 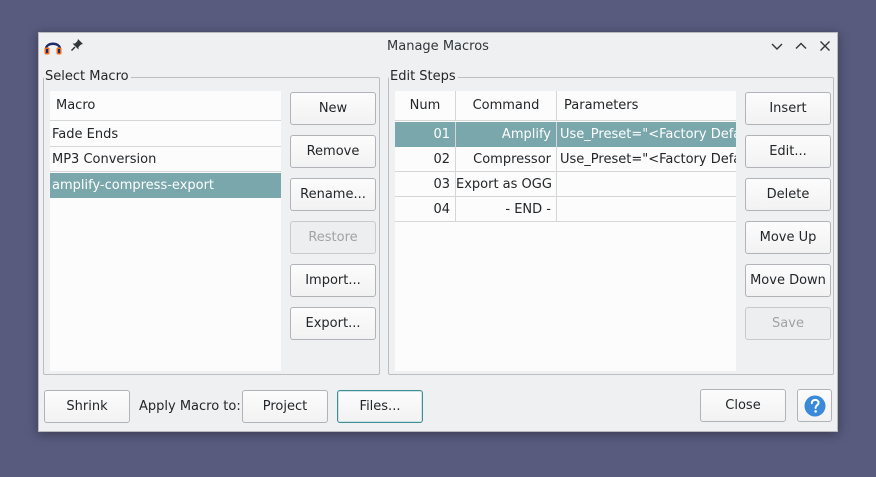 What do you see at coordinates (425, 184) in the screenshot?
I see `step-num: 03` at bounding box center [425, 184].